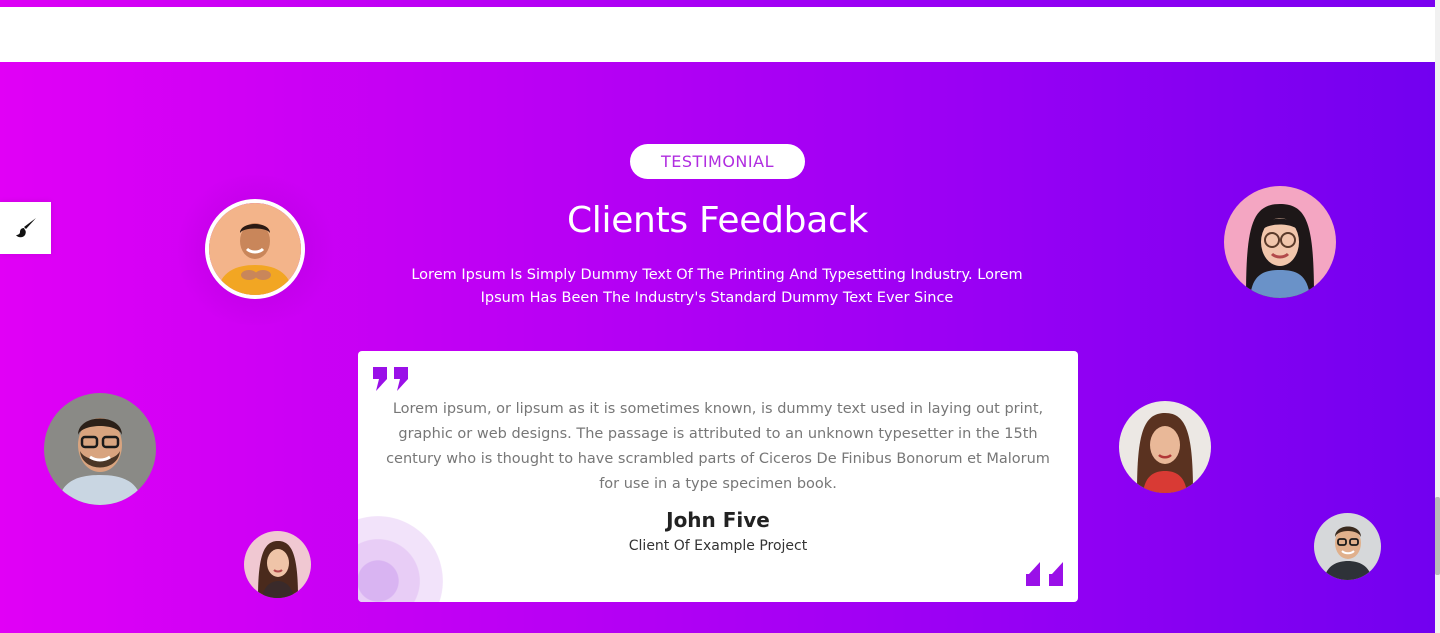  Describe the element at coordinates (718, 520) in the screenshot. I see `client-name: John Five` at that location.